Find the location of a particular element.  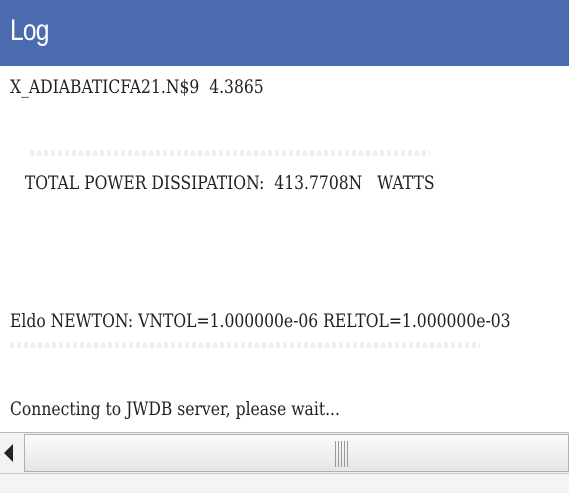

title-bar: Log is located at coordinates (284, 33).